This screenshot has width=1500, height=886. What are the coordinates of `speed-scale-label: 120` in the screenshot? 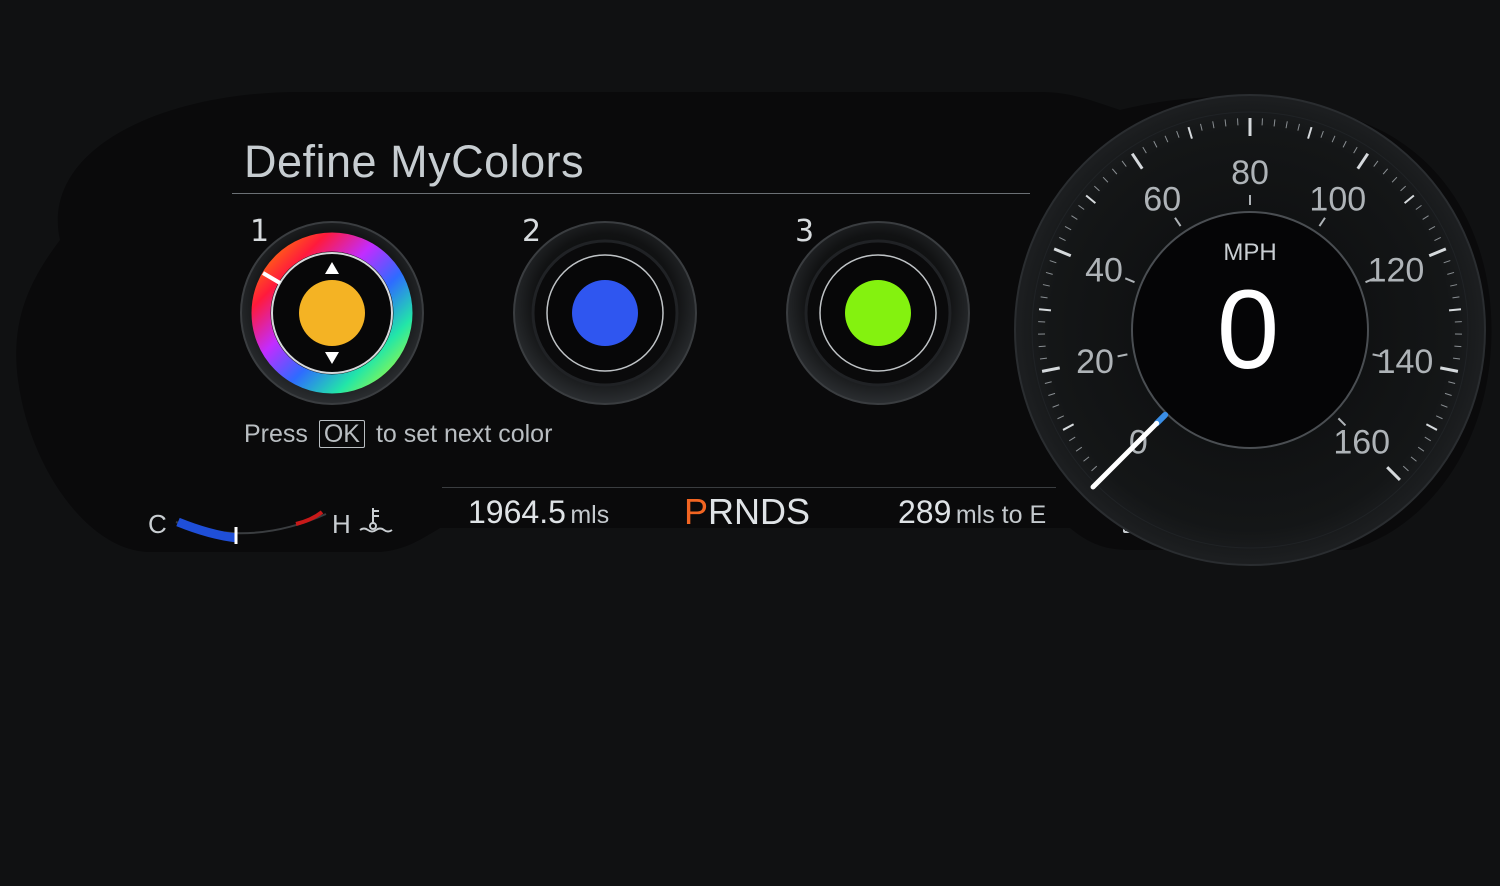 It's located at (1396, 271).